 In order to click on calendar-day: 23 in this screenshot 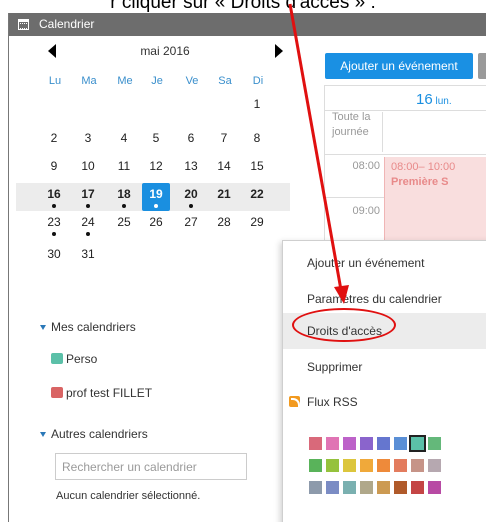, I will do `click(54, 225)`.